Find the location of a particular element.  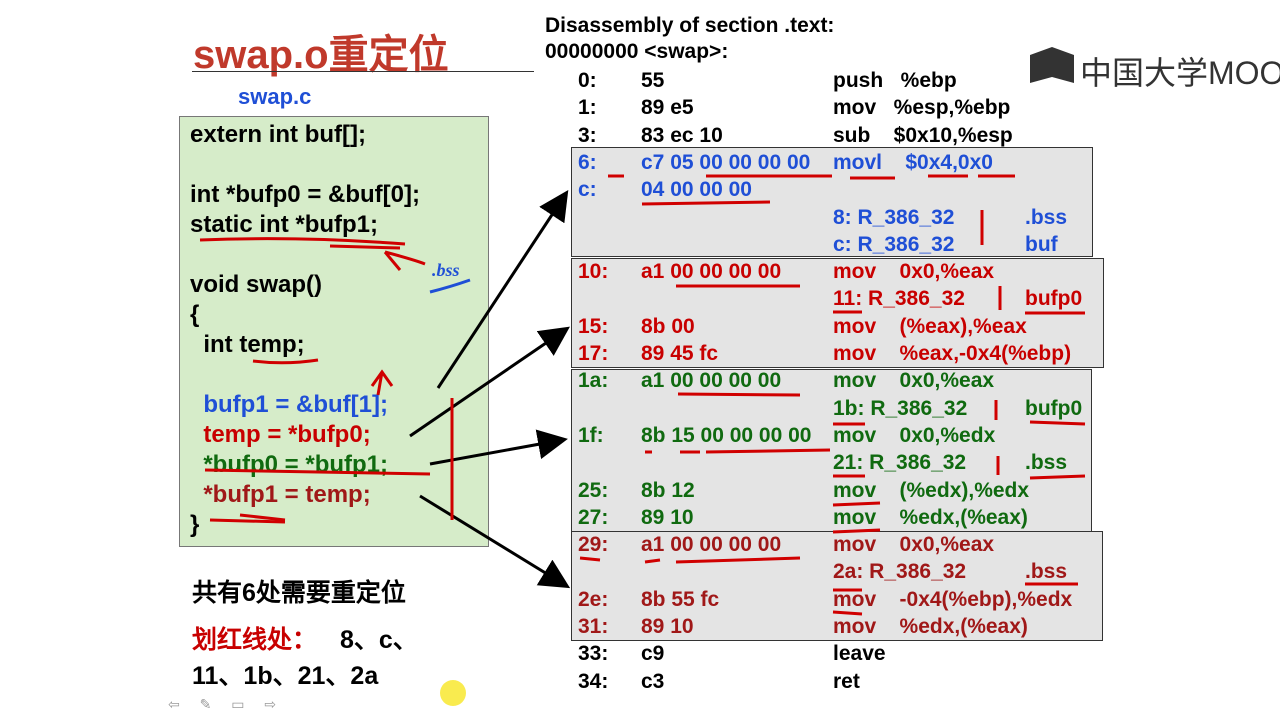

arrow-bufp0-to-1a is located at coordinates (498, 447).